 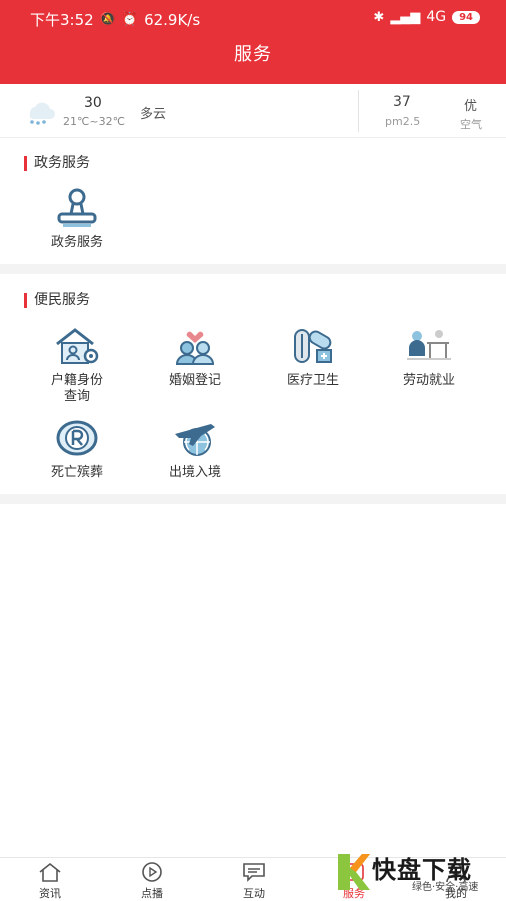 What do you see at coordinates (76, 388) in the screenshot?
I see `service-label: 户籍身份 查询` at bounding box center [76, 388].